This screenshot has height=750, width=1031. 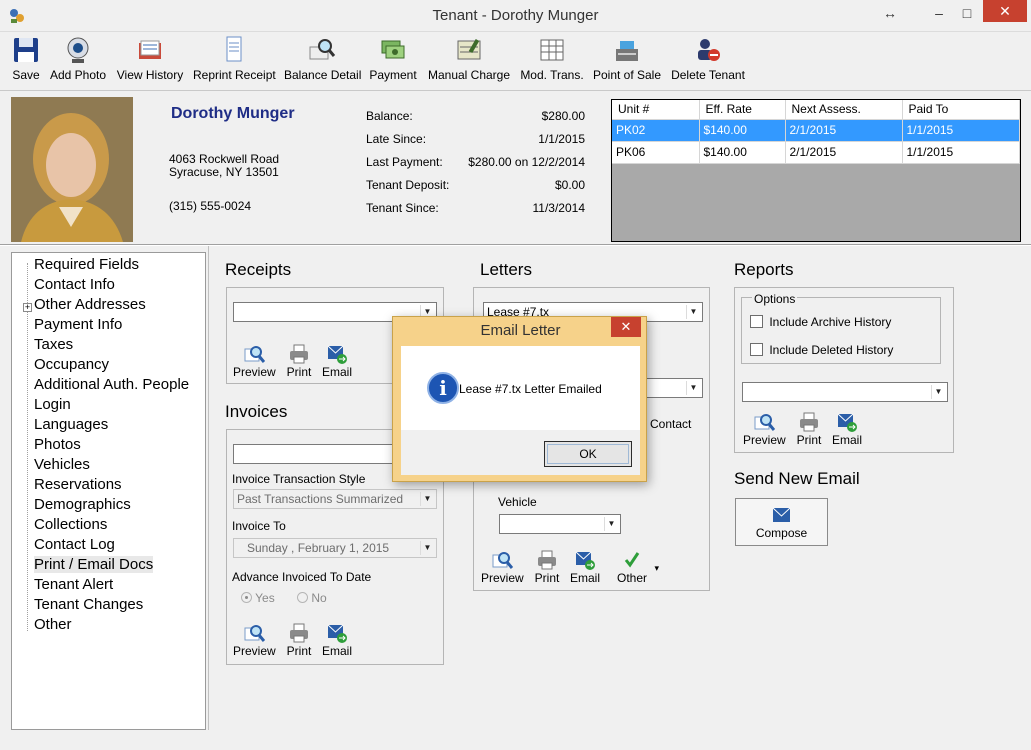 What do you see at coordinates (844, 110) in the screenshot?
I see `column-header-next-assess: Next Assess.` at bounding box center [844, 110].